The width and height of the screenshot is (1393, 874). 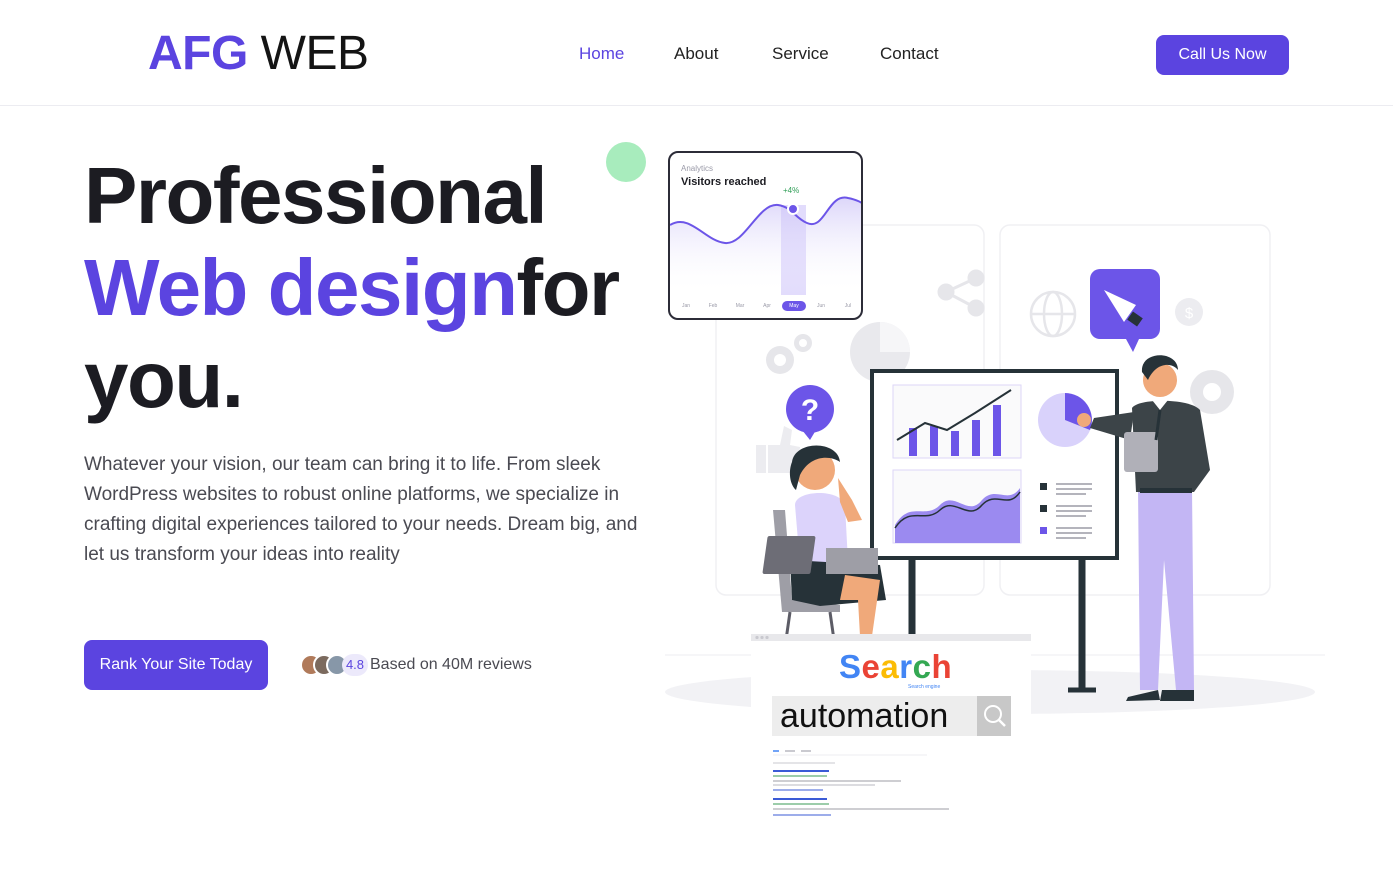 What do you see at coordinates (355, 665) in the screenshot?
I see `rating-badge: 4.8` at bounding box center [355, 665].